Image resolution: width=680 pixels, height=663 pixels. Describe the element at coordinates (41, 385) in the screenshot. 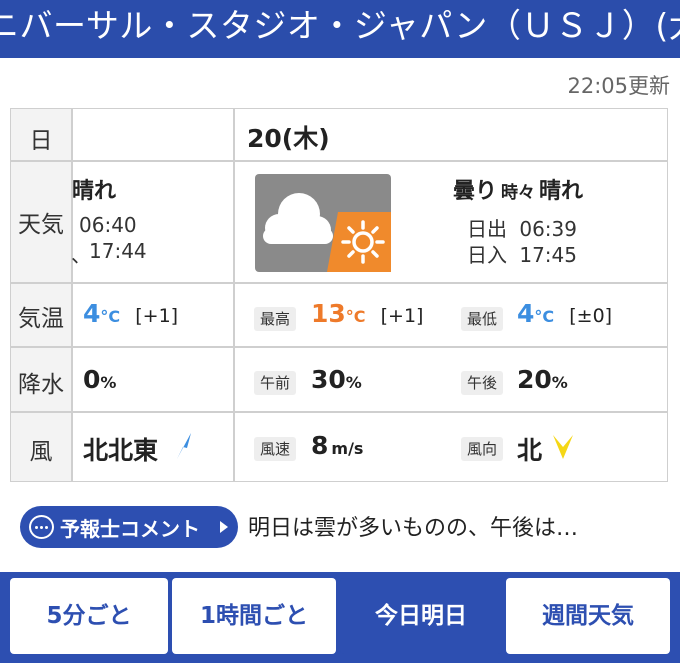

I see `row-label-precip: 降水` at that location.